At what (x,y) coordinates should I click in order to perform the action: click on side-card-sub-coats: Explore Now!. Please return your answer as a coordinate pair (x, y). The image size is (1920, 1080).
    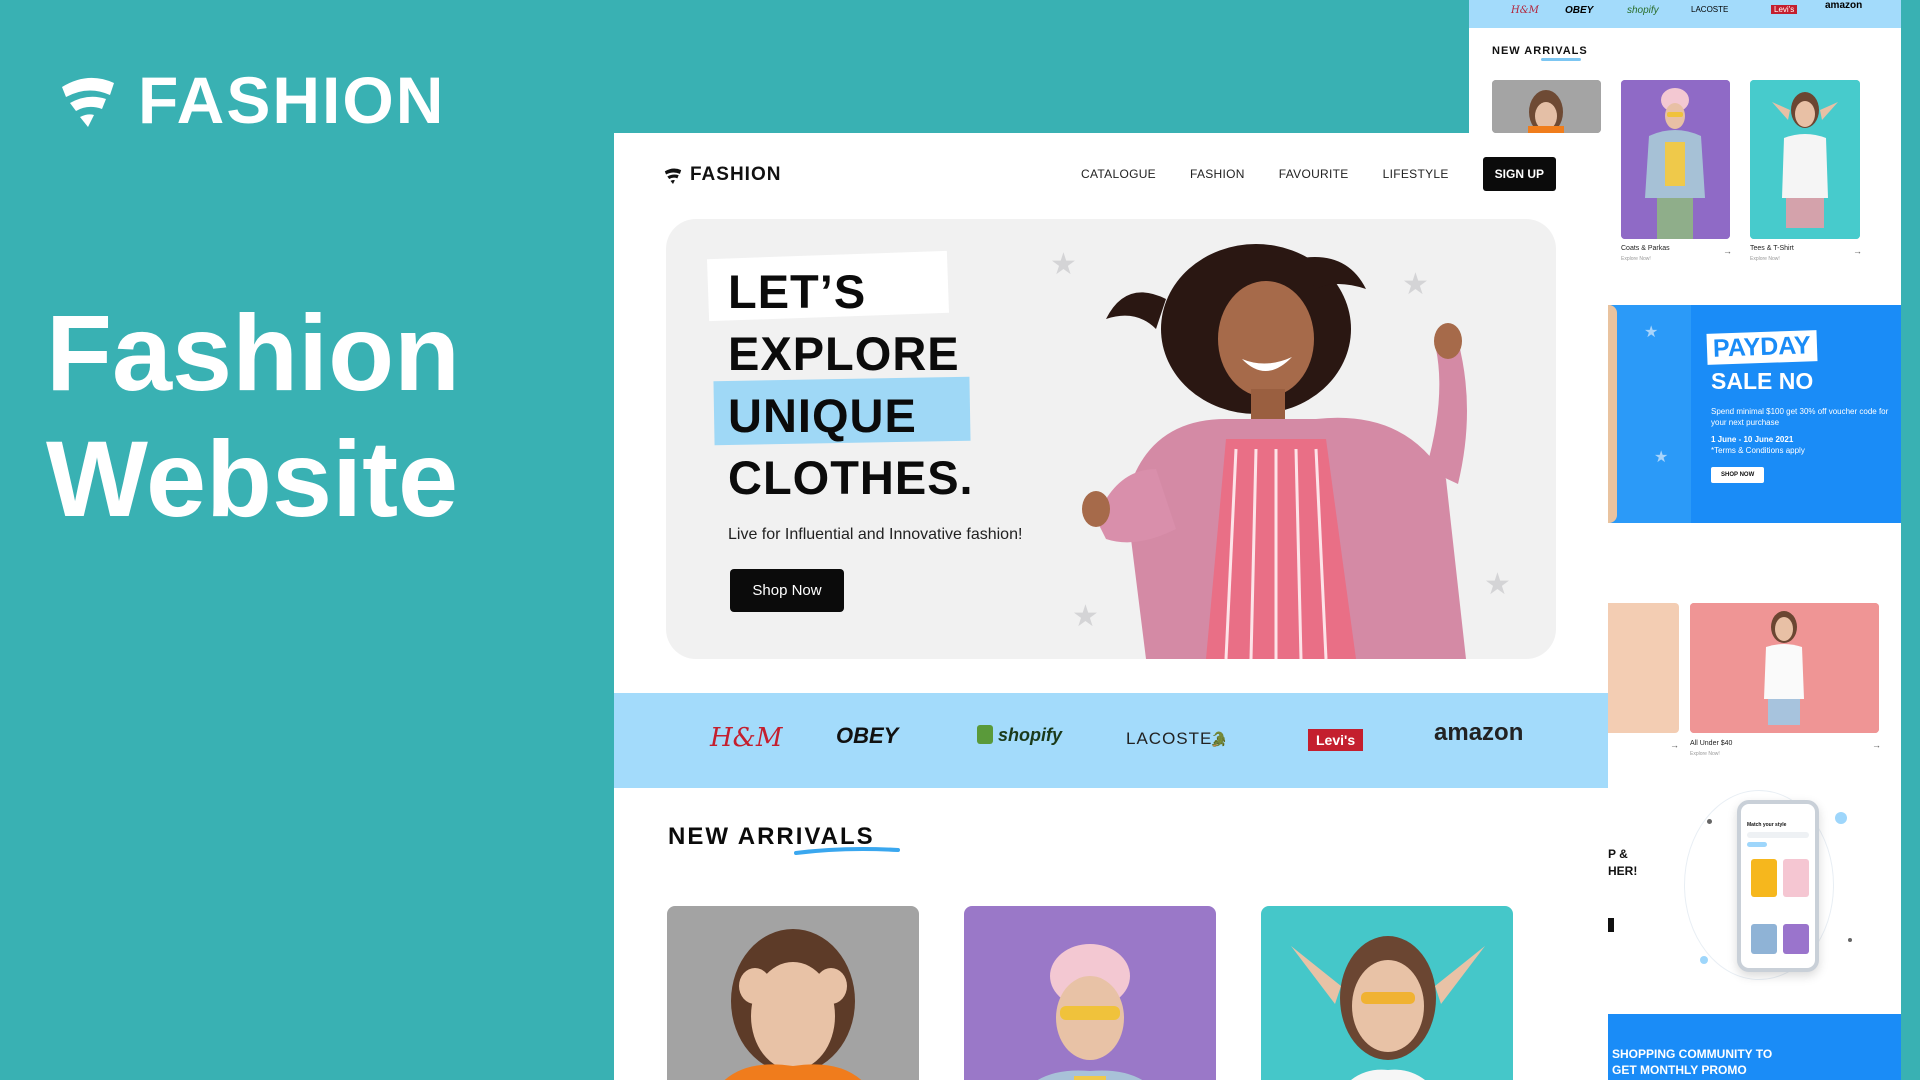
    Looking at the image, I should click on (1636, 259).